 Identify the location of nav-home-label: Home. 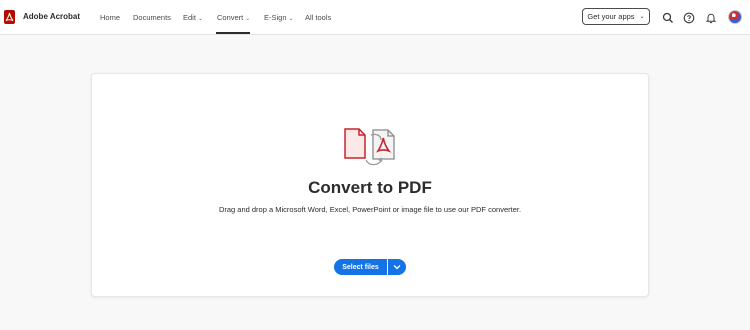
(110, 17).